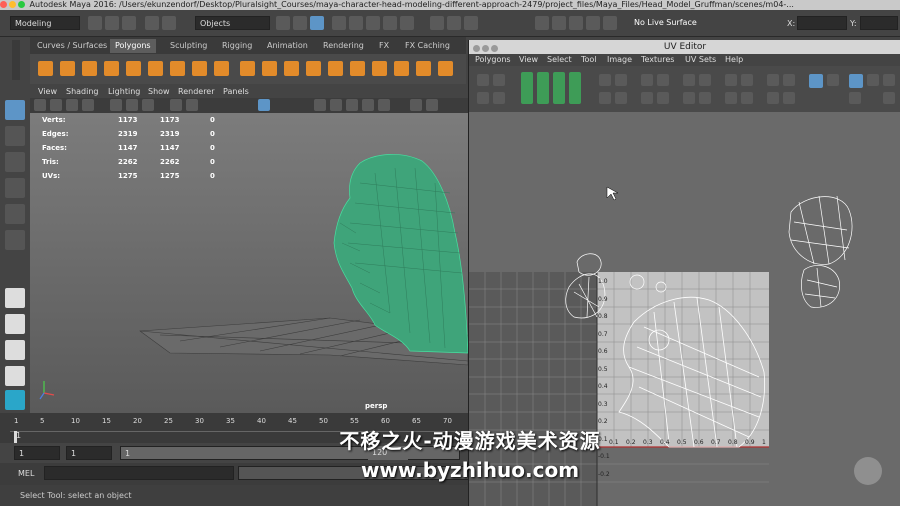  Describe the element at coordinates (40, 105) in the screenshot. I see `select-camera-icon` at that location.